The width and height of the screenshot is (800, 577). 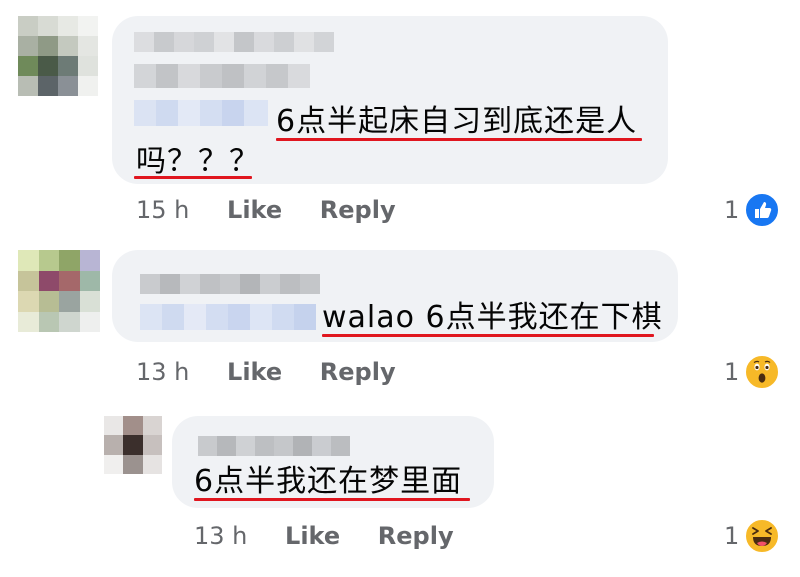 I want to click on comment-text: 6点半我还在梦里面, so click(x=328, y=481).